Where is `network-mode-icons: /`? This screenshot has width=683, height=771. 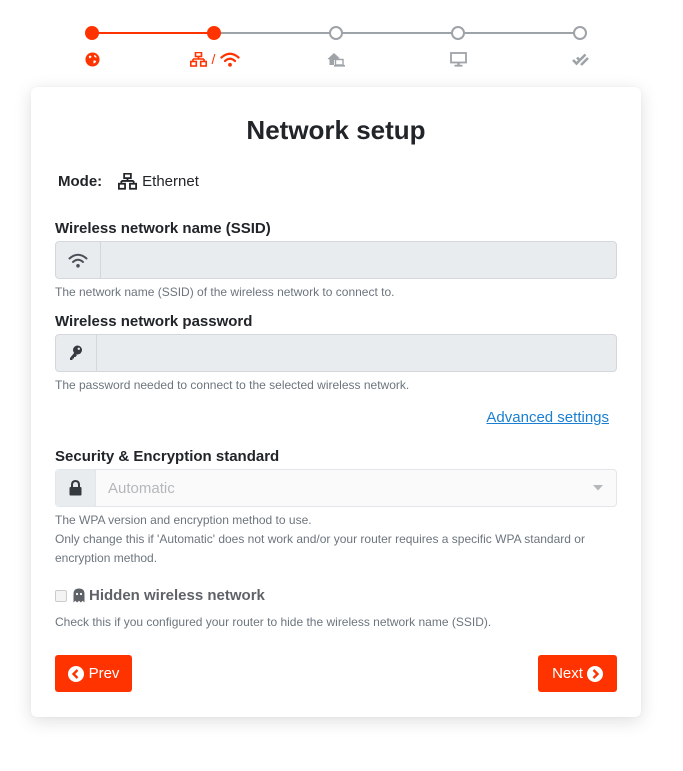
network-mode-icons: / is located at coordinates (215, 59).